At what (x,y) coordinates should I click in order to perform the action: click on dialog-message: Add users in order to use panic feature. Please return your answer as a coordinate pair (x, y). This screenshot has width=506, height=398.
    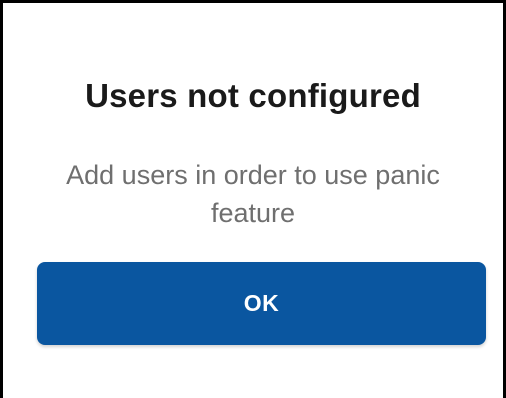
    Looking at the image, I should click on (253, 194).